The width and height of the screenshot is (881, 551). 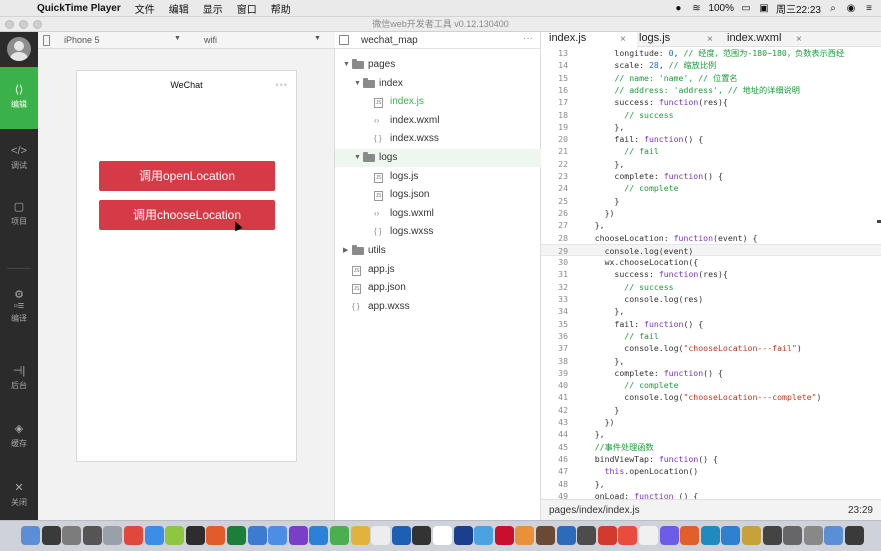 What do you see at coordinates (422, 535) in the screenshot?
I see `dock-terminal-icon` at bounding box center [422, 535].